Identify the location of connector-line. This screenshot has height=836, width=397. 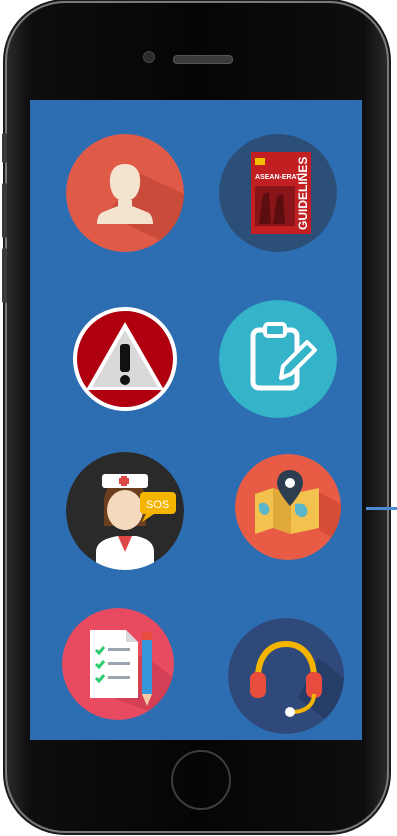
(381, 508).